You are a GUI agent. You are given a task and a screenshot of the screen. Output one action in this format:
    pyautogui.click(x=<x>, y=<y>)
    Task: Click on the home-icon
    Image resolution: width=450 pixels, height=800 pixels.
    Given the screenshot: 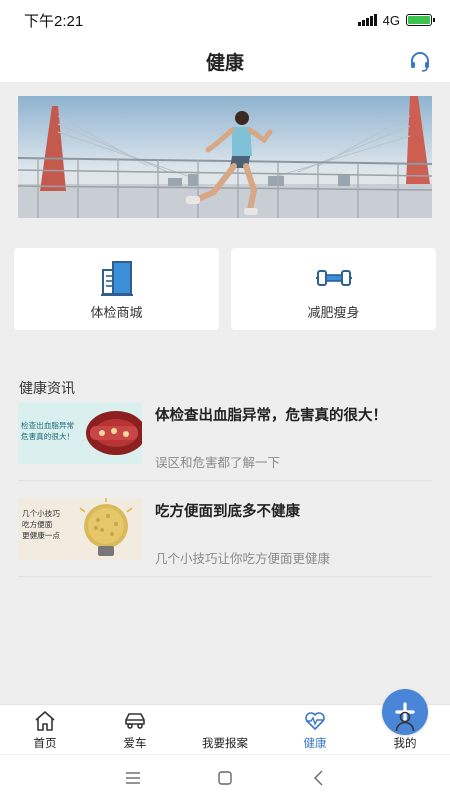 What is the action you would take?
    pyautogui.click(x=45, y=721)
    